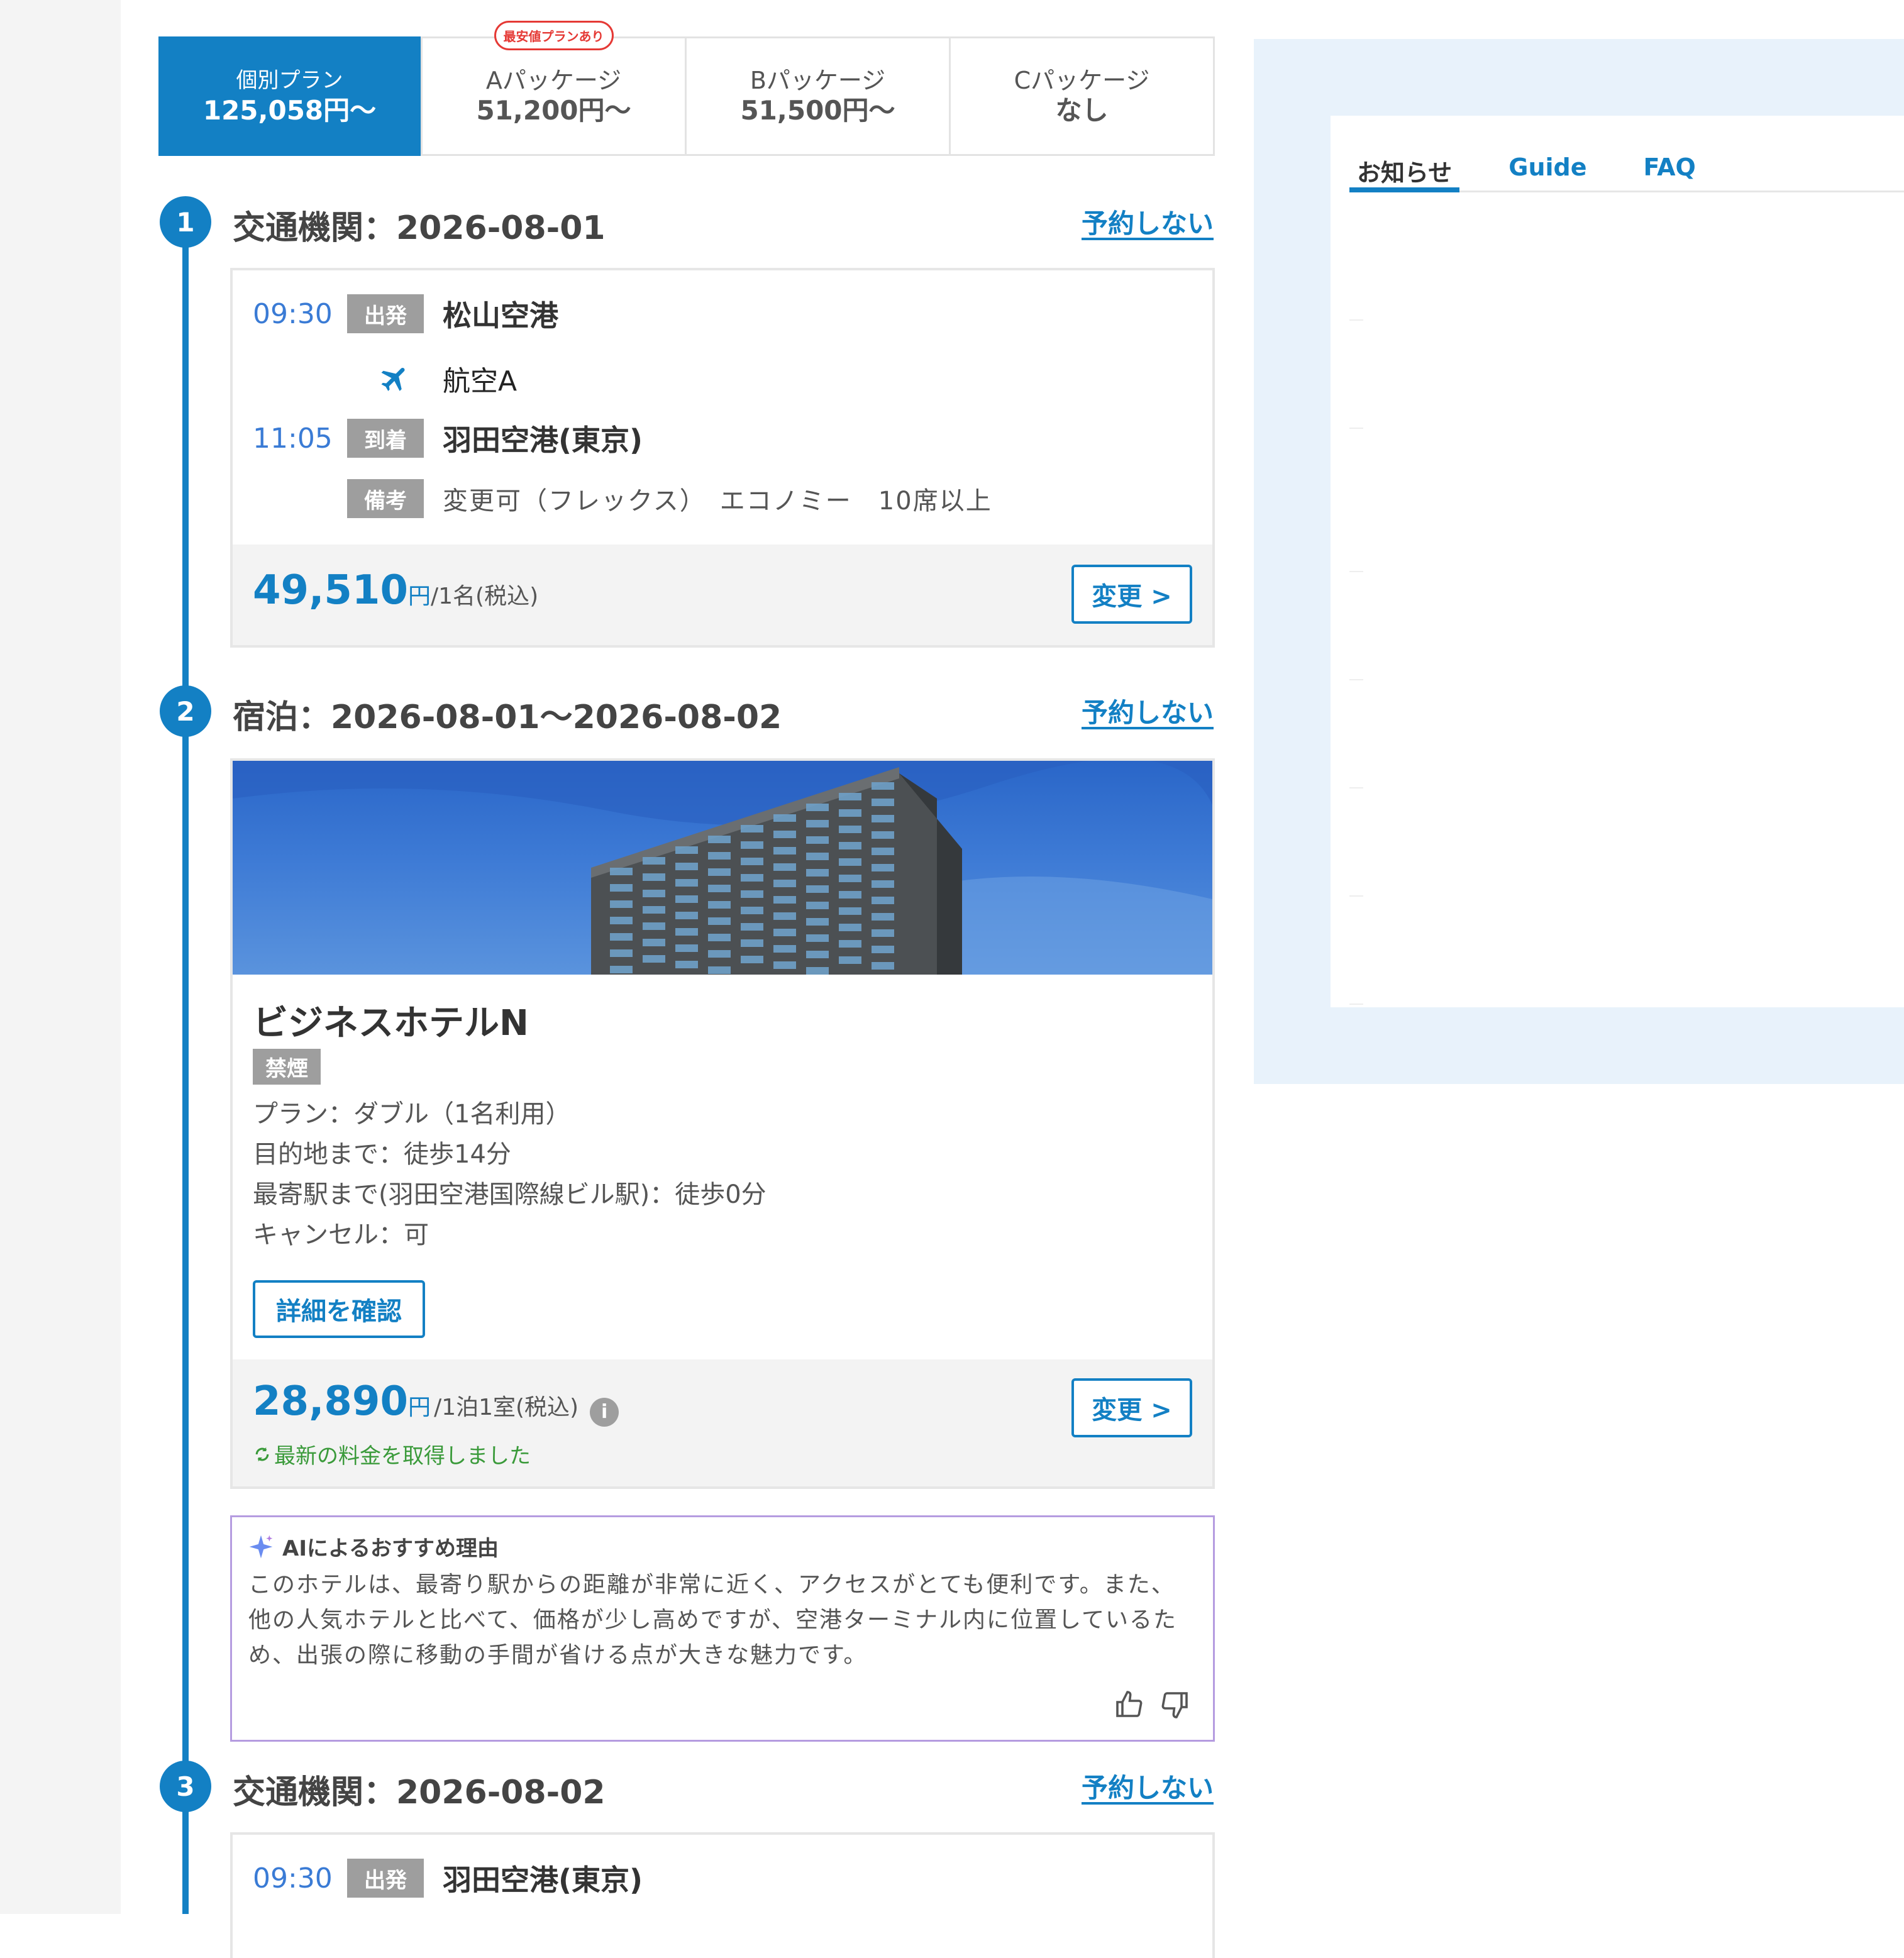 The width and height of the screenshot is (1904, 1958). I want to click on hotel-photo, so click(722, 868).